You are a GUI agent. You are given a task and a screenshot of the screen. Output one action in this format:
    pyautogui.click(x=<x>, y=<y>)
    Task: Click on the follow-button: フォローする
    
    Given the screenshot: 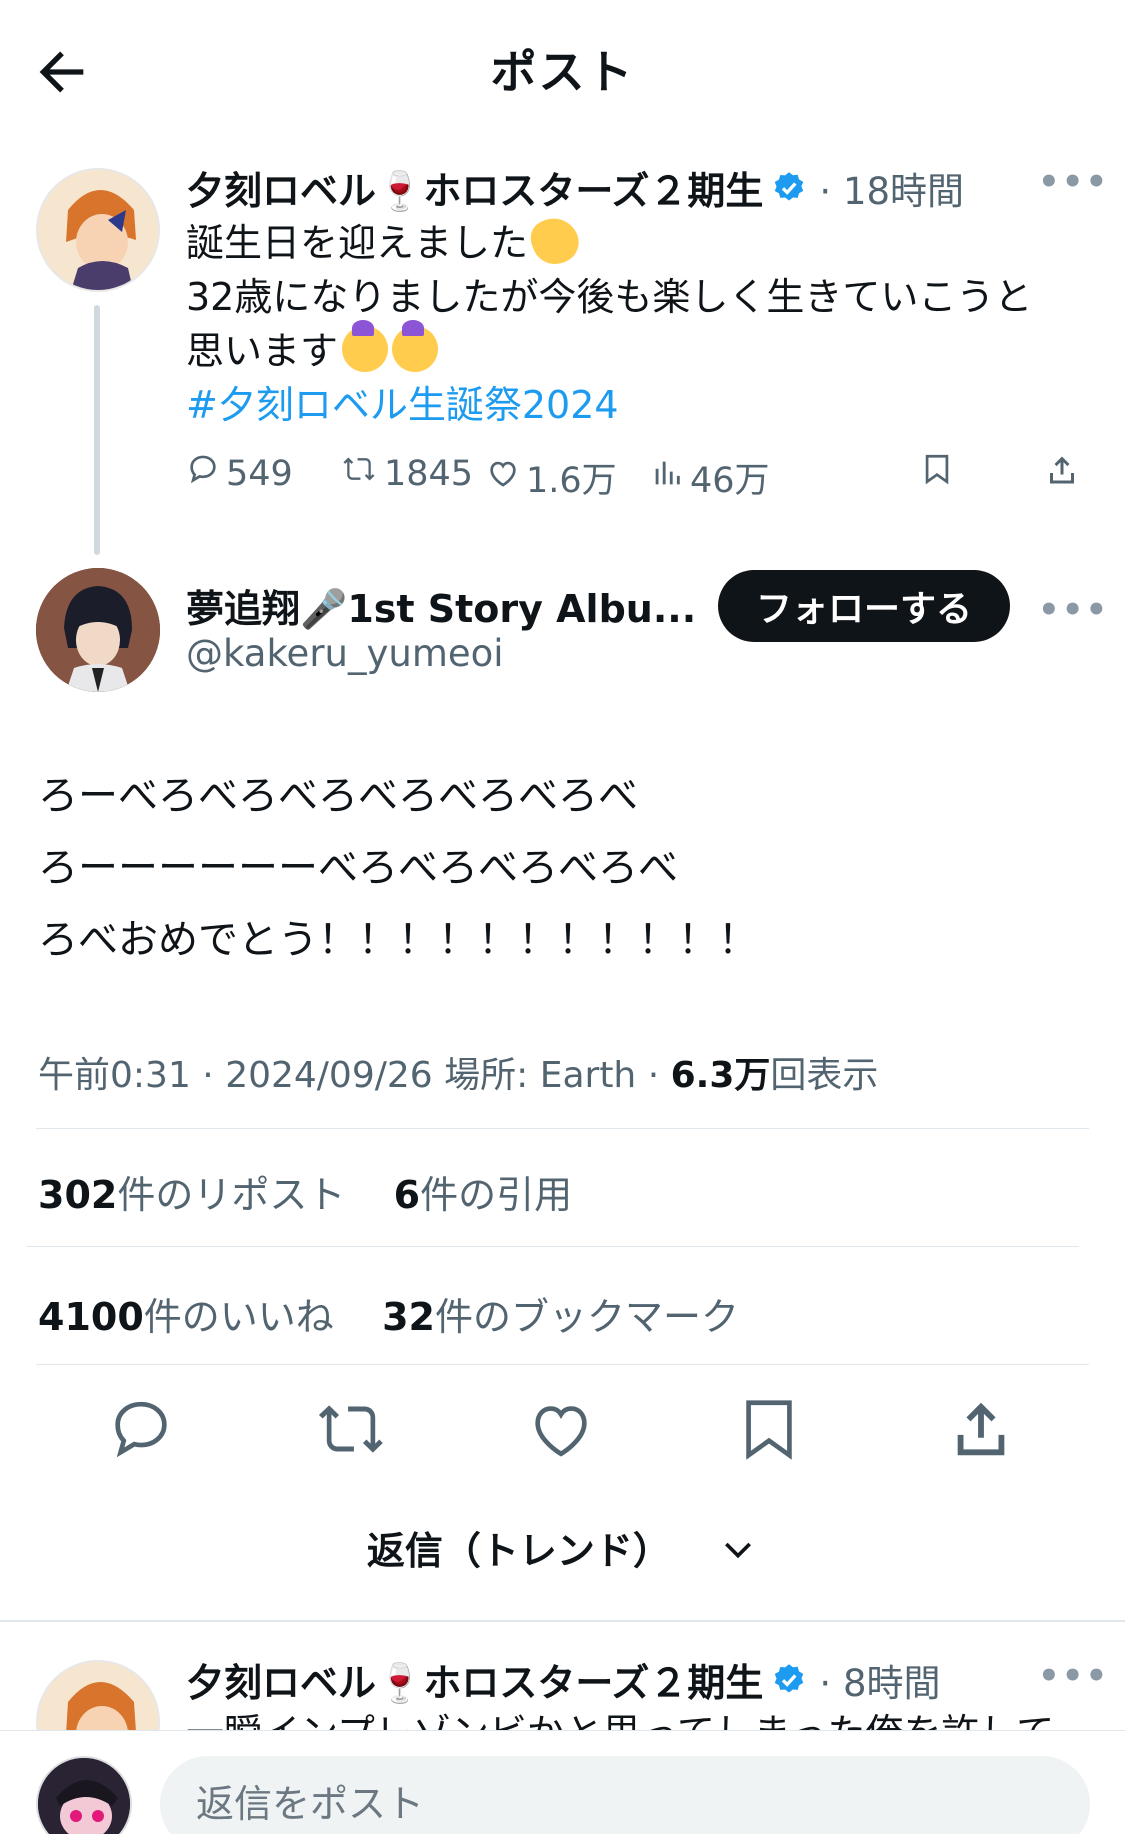 What is the action you would take?
    pyautogui.click(x=864, y=606)
    